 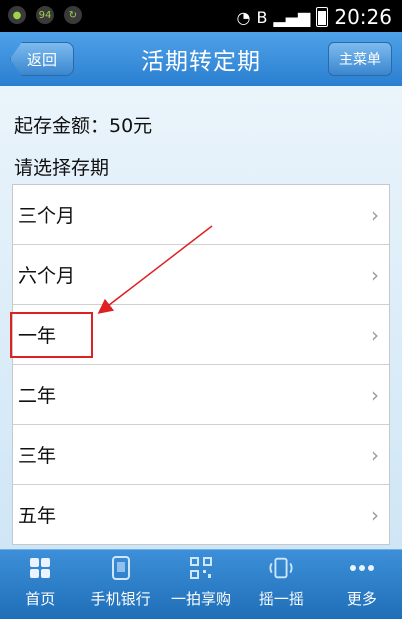 What do you see at coordinates (201, 599) in the screenshot?
I see `tab-label: 一拍享购` at bounding box center [201, 599].